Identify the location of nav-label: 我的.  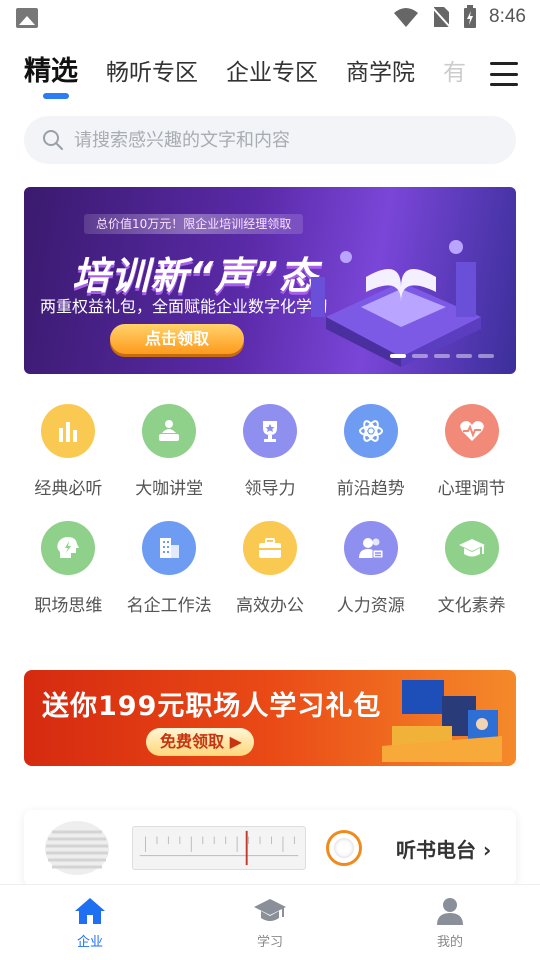
(449, 942).